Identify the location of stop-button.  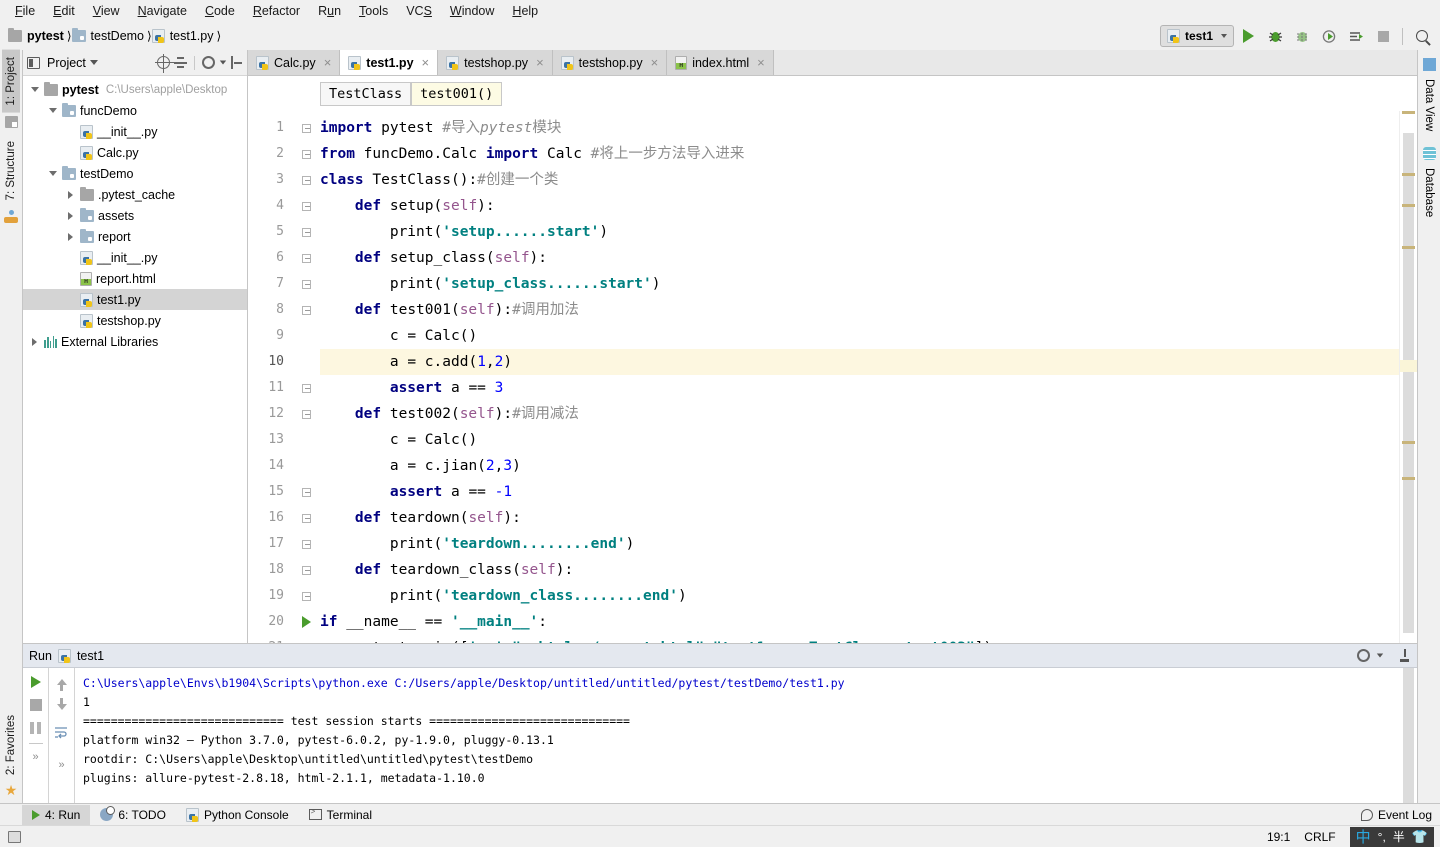
(1383, 36).